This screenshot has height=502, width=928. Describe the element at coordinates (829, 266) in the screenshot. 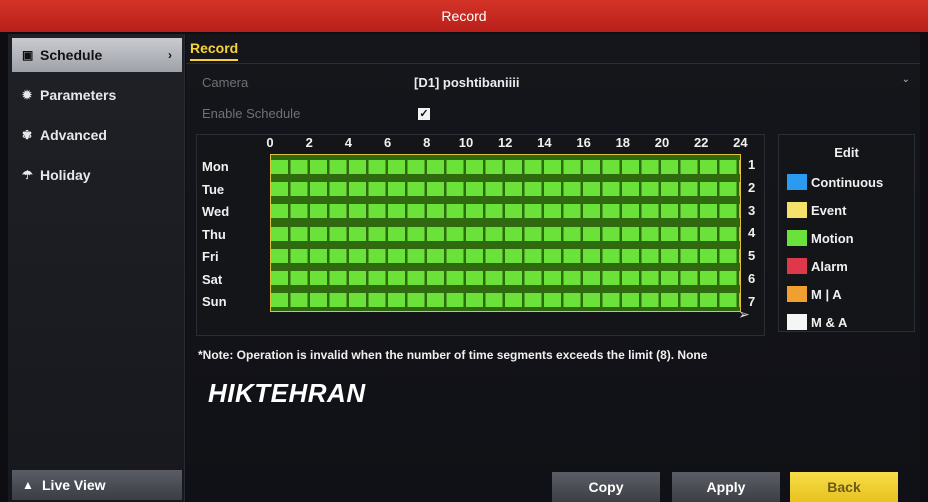

I see `legend-label: Alarm` at that location.